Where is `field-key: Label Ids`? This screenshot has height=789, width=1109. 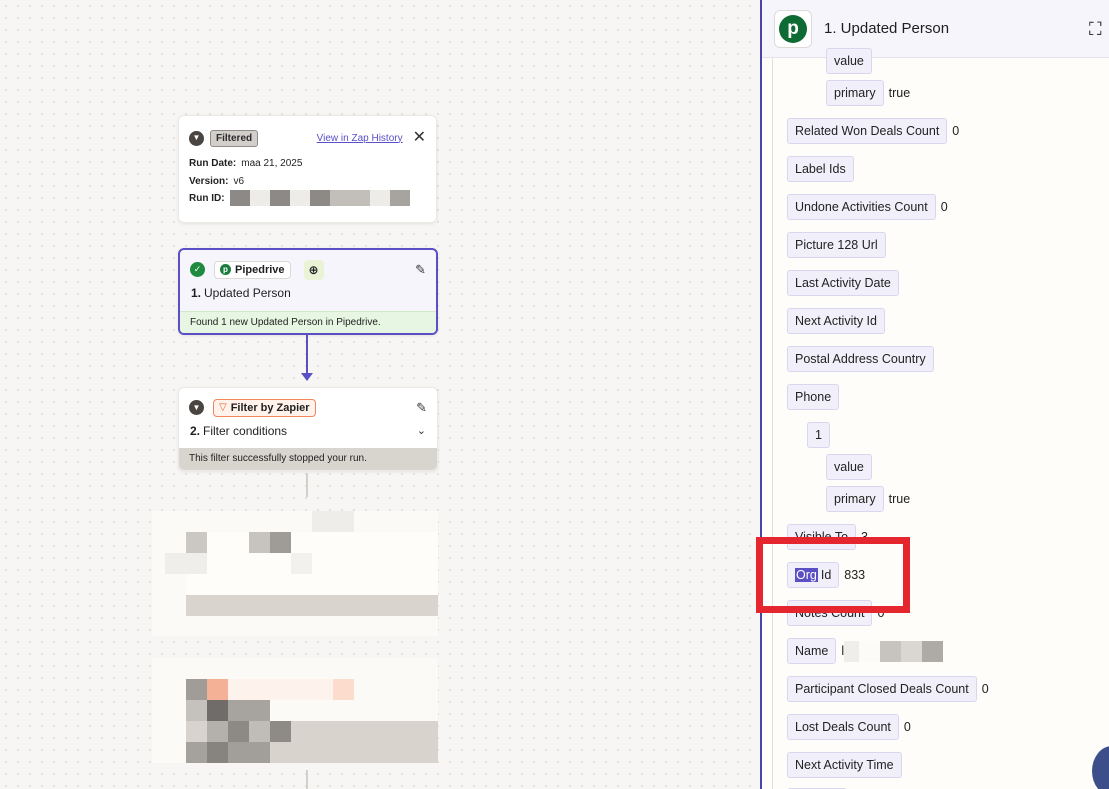 field-key: Label Ids is located at coordinates (820, 169).